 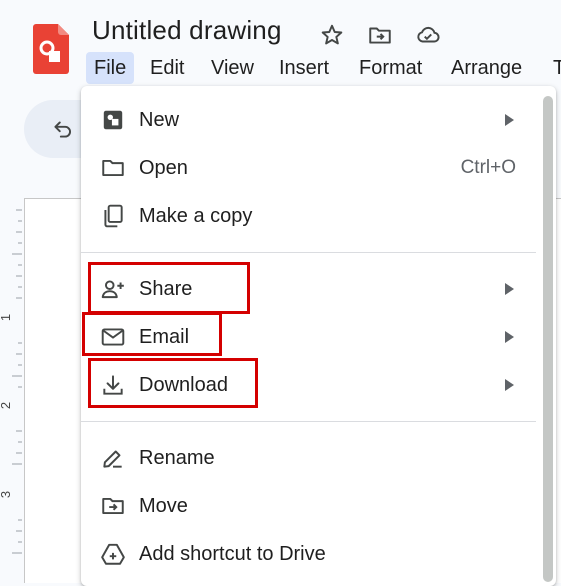 I want to click on menu-item-label: Rename, so click(x=177, y=458).